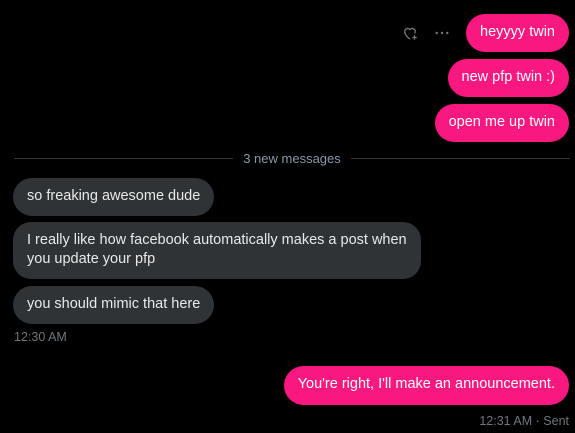  I want to click on sent-label: Sent, so click(556, 421).